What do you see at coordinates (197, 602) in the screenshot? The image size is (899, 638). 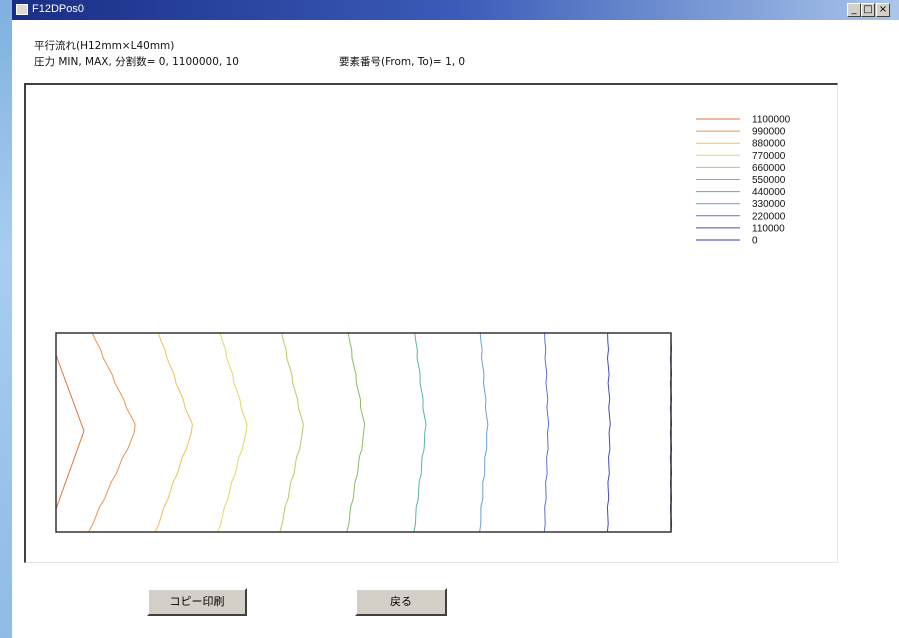 I see `copy-print-button: コピー印刷` at bounding box center [197, 602].